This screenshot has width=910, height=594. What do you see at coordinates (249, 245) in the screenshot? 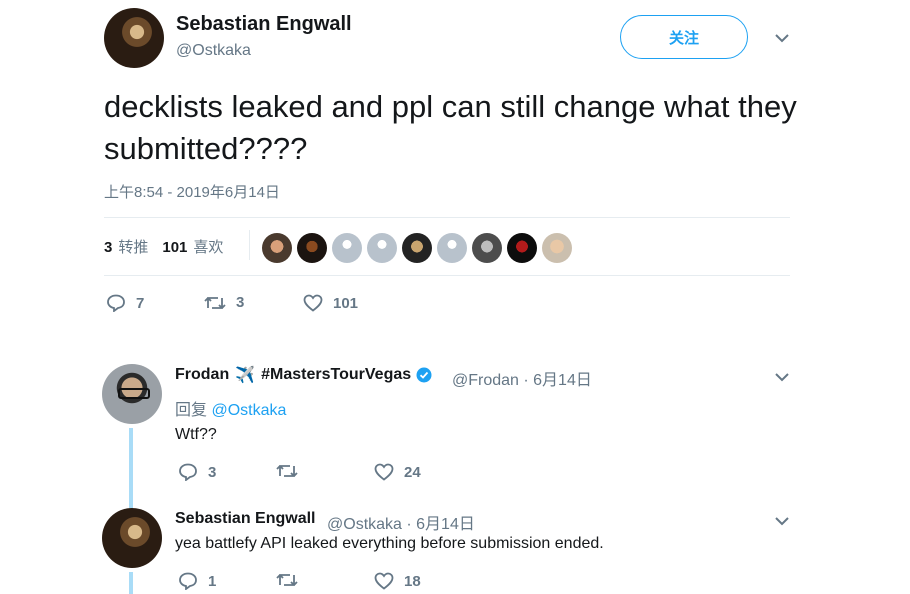
I see `stat-divider` at bounding box center [249, 245].